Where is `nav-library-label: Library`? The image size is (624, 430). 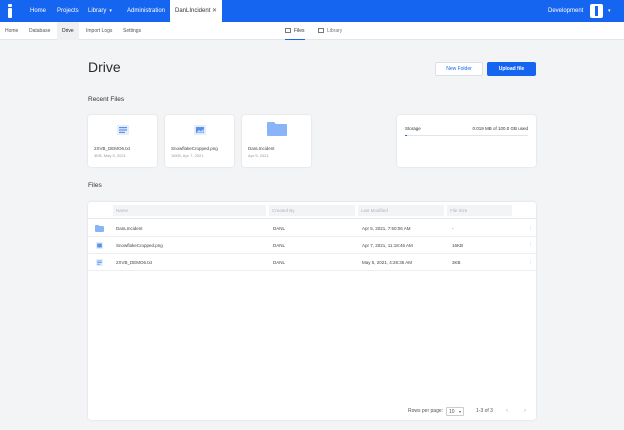
nav-library-label: Library is located at coordinates (97, 11).